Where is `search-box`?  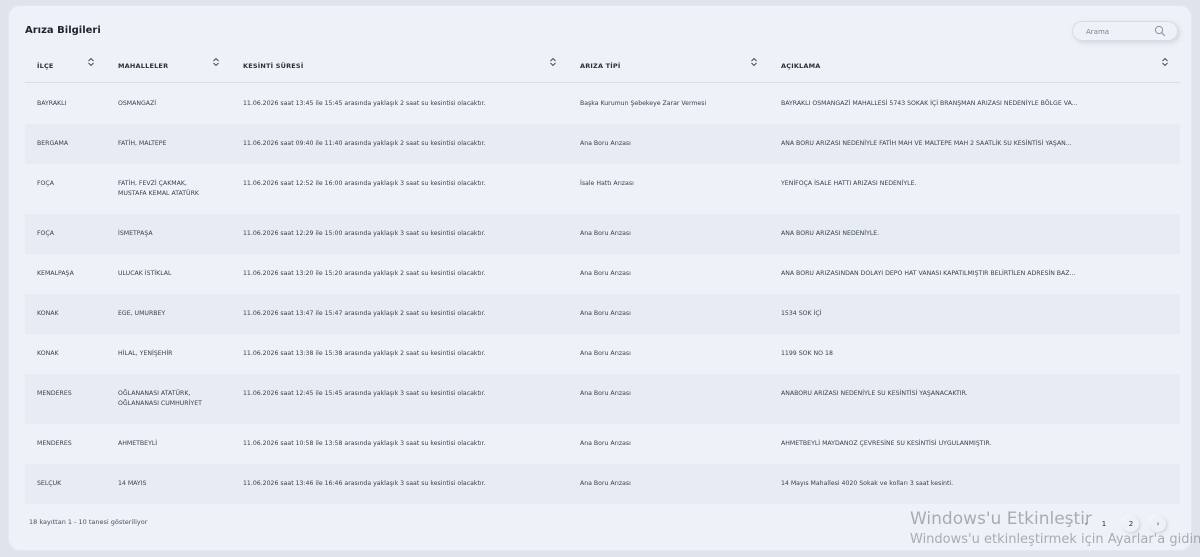 search-box is located at coordinates (1125, 31).